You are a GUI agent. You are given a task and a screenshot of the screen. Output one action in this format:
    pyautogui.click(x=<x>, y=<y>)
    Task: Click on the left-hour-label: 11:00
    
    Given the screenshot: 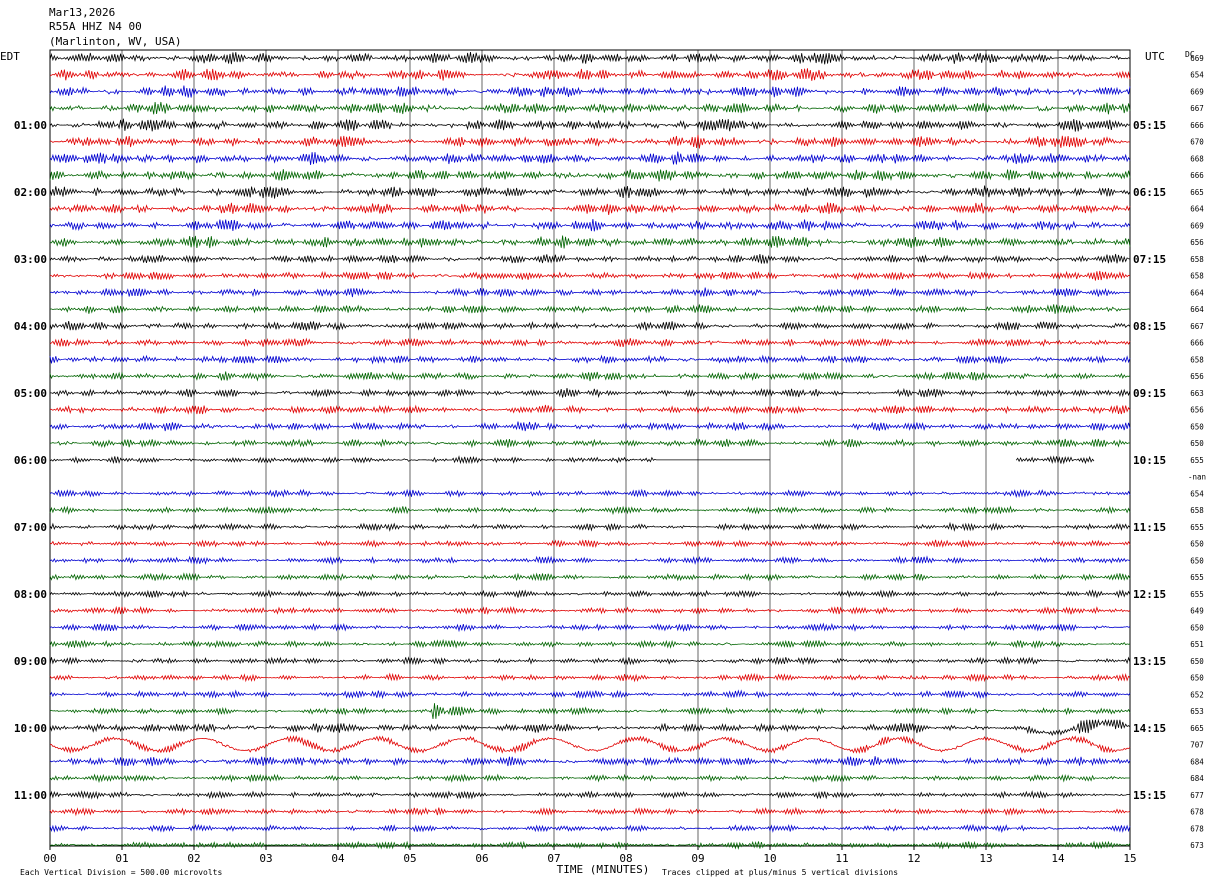 What is the action you would take?
    pyautogui.click(x=30, y=795)
    